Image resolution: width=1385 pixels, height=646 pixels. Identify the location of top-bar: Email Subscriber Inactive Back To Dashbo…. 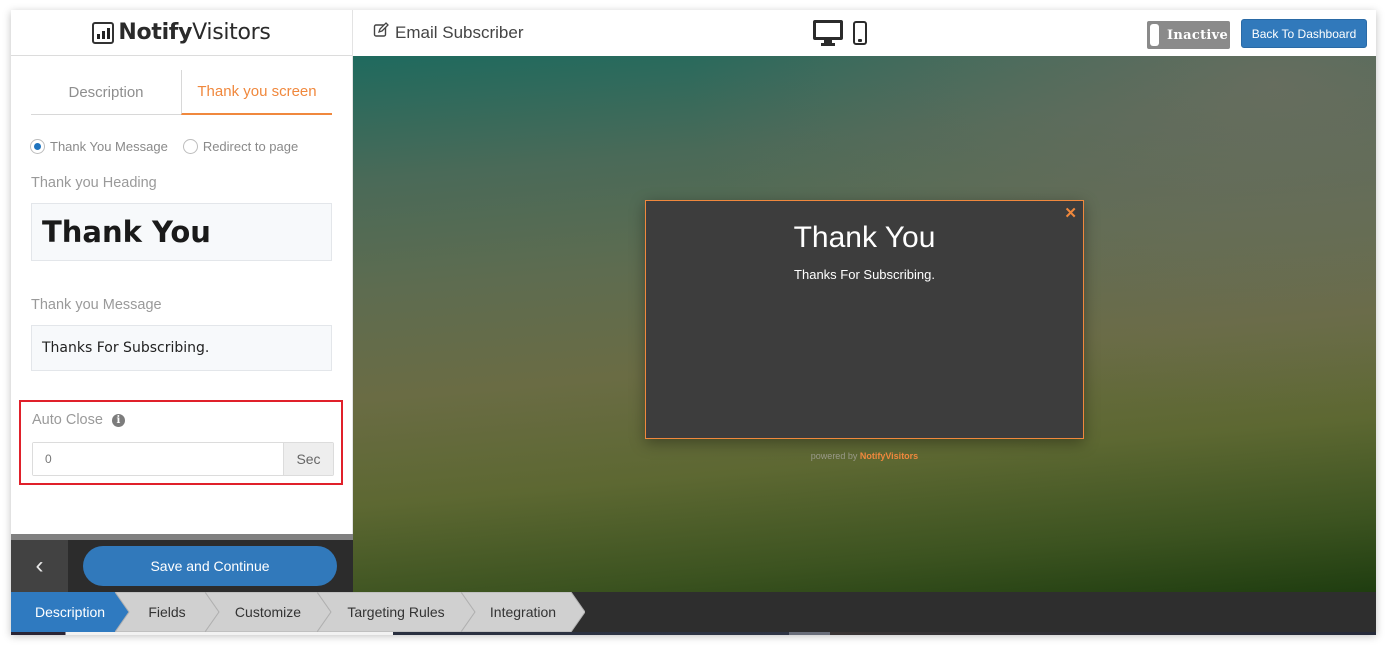
(864, 33).